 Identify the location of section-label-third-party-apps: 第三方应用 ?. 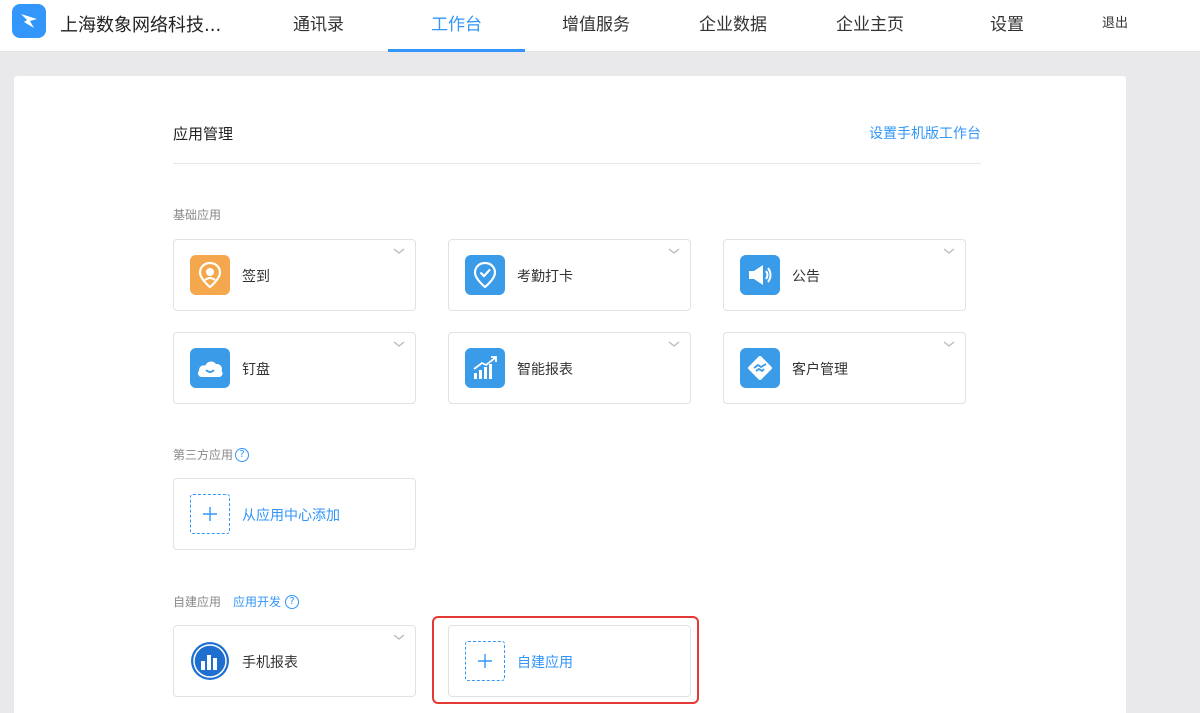
(211, 454).